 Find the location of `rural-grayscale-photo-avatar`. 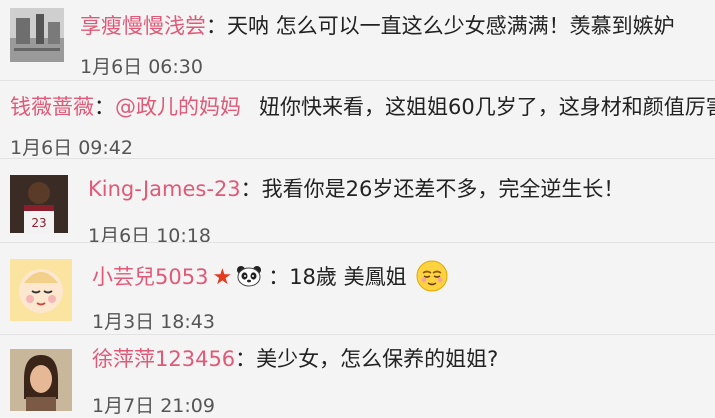

rural-grayscale-photo-avatar is located at coordinates (37, 35).